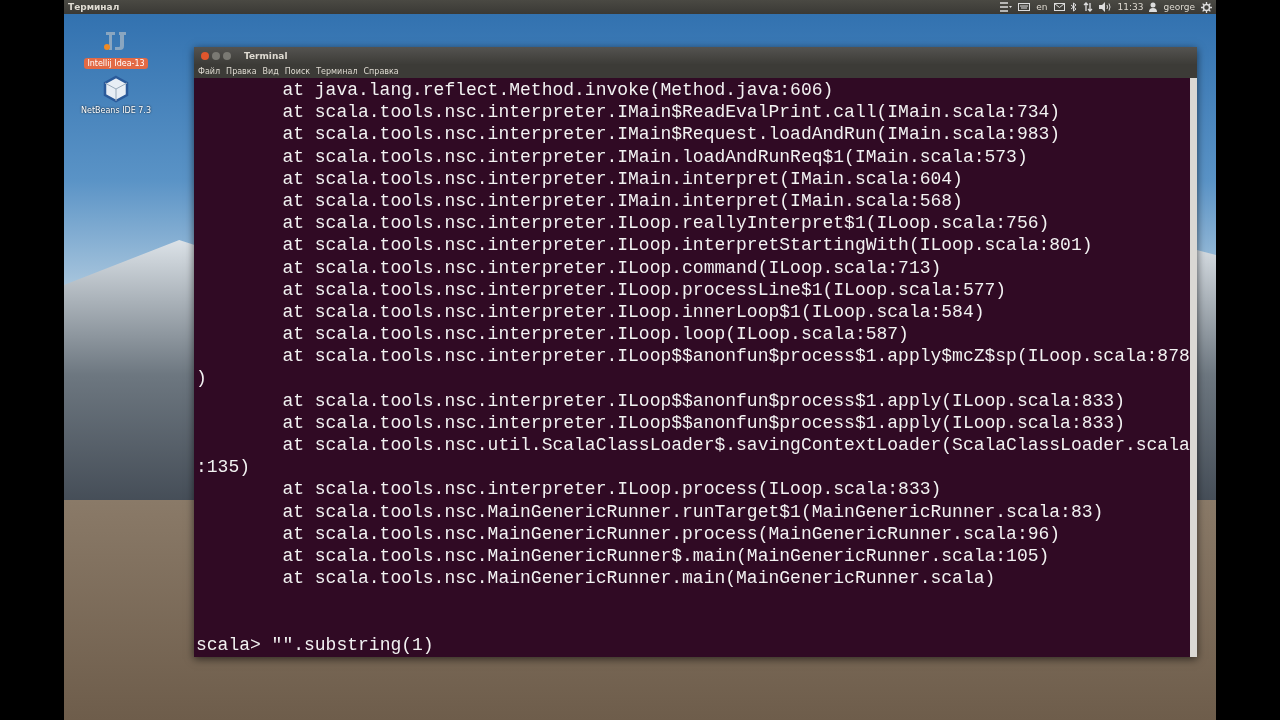  What do you see at coordinates (655, 156) in the screenshot?
I see `stack-trace-line: at scala.tools.nsc.interpreter.IMain.loadAndRunReq$1(IMain.scala:573)` at bounding box center [655, 156].